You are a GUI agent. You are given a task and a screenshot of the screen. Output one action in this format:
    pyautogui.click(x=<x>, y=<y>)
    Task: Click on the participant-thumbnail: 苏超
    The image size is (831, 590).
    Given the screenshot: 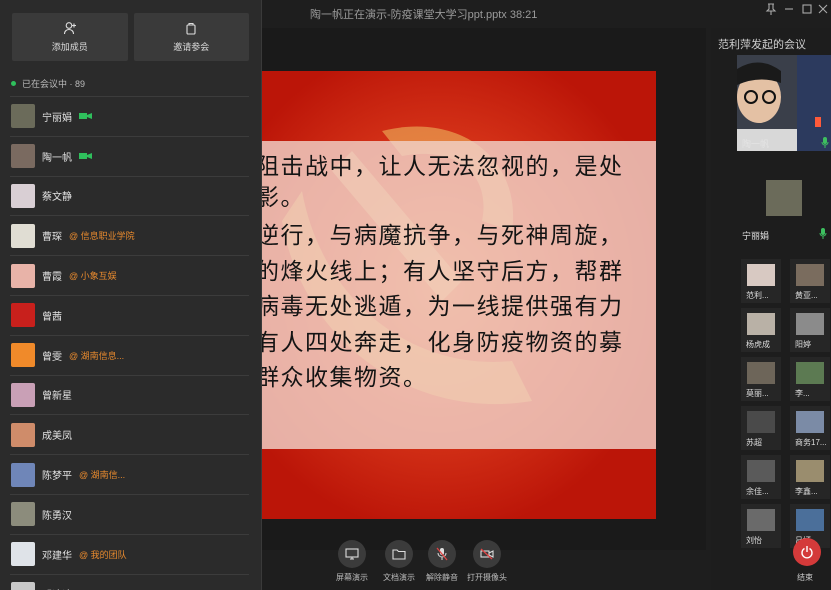 What is the action you would take?
    pyautogui.click(x=761, y=428)
    